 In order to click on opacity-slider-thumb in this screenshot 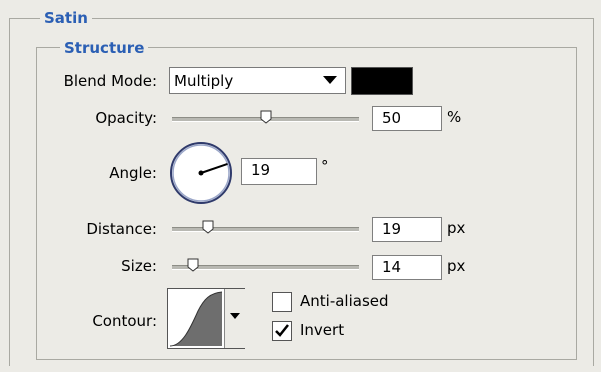, I will do `click(266, 117)`.